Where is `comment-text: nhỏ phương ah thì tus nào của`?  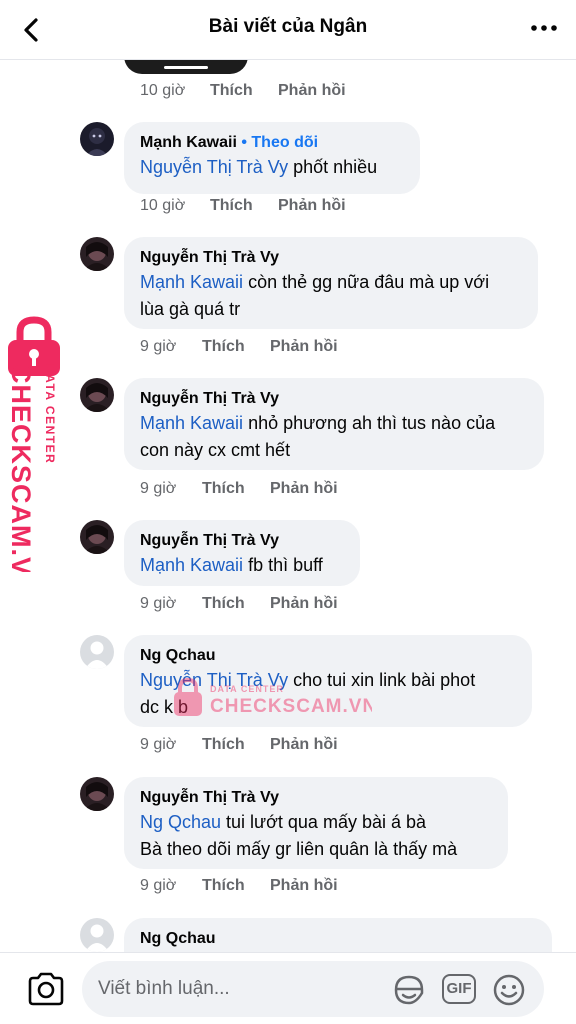
comment-text: nhỏ phương ah thì tus nào của is located at coordinates (369, 423).